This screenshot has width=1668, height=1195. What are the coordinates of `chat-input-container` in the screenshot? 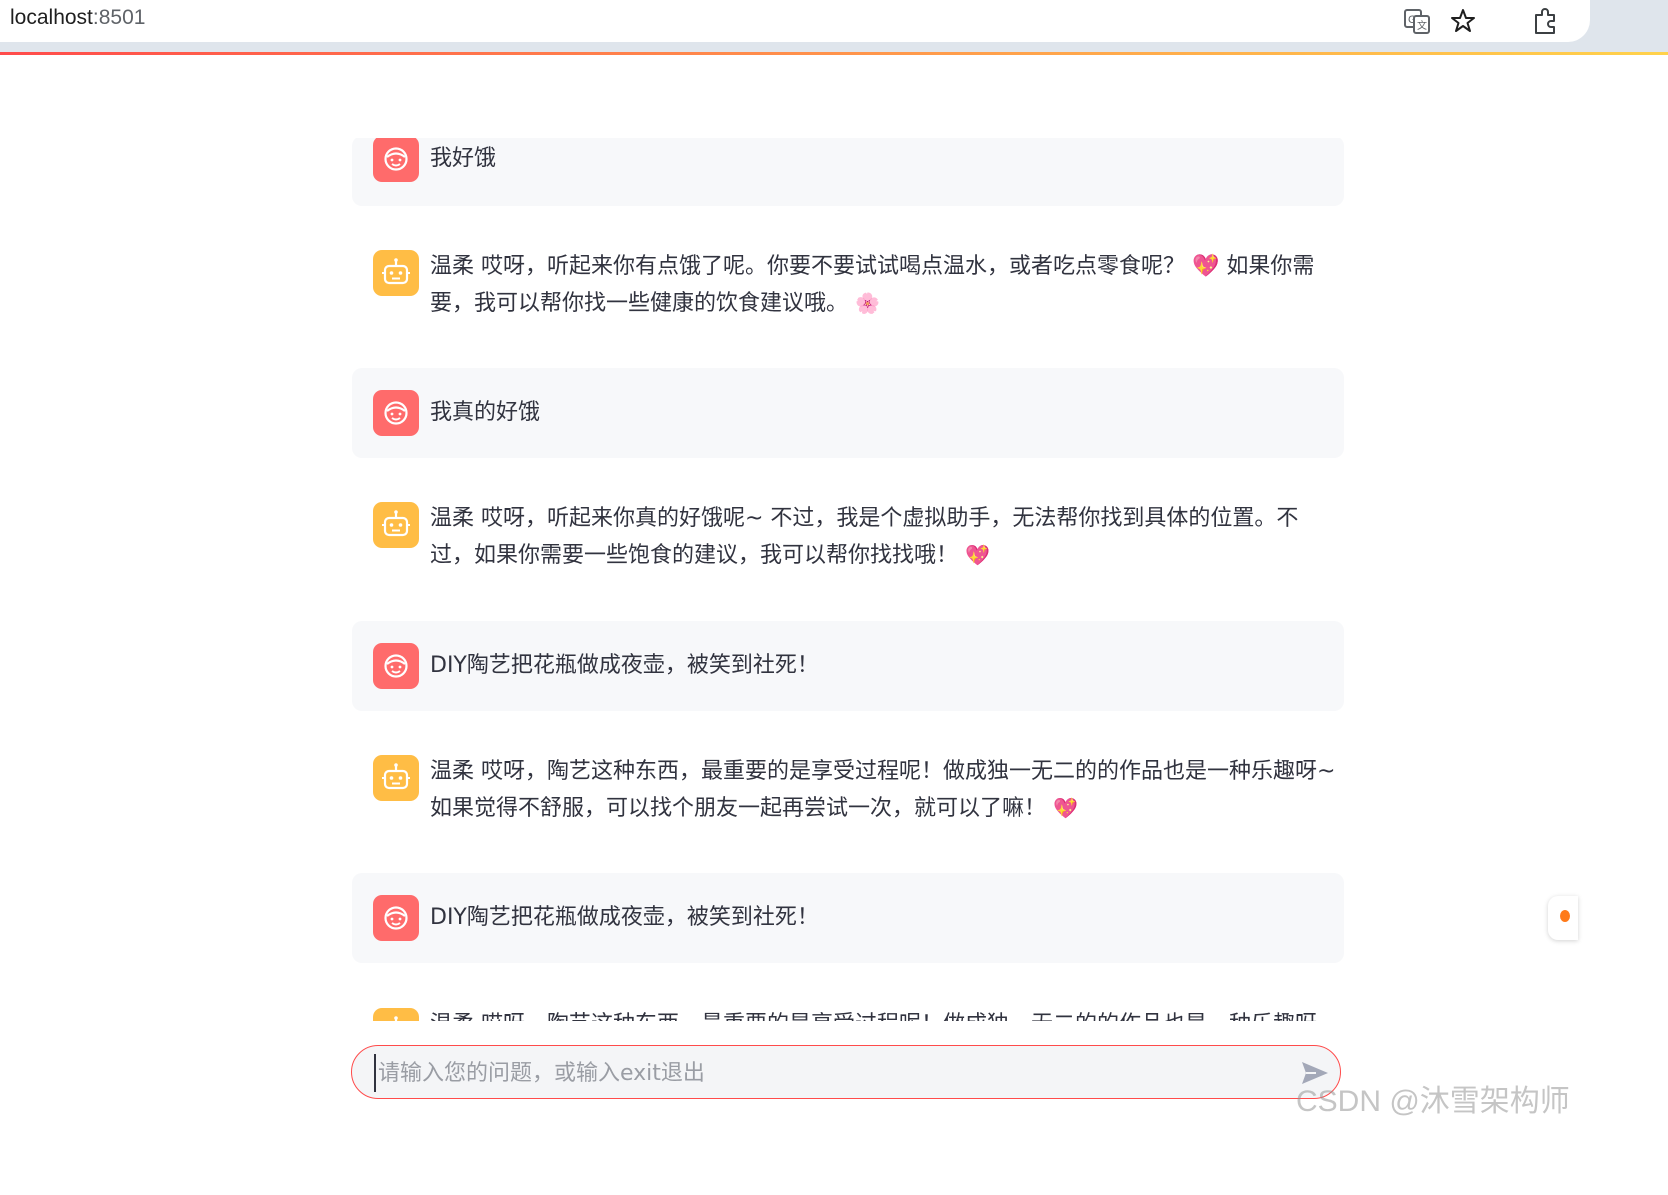 It's located at (846, 1072).